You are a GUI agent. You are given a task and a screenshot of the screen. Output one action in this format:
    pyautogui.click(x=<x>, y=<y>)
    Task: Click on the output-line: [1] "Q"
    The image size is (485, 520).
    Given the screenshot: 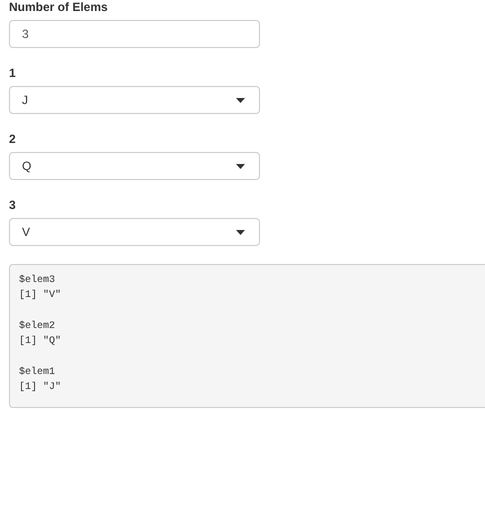 What is the action you would take?
    pyautogui.click(x=40, y=341)
    